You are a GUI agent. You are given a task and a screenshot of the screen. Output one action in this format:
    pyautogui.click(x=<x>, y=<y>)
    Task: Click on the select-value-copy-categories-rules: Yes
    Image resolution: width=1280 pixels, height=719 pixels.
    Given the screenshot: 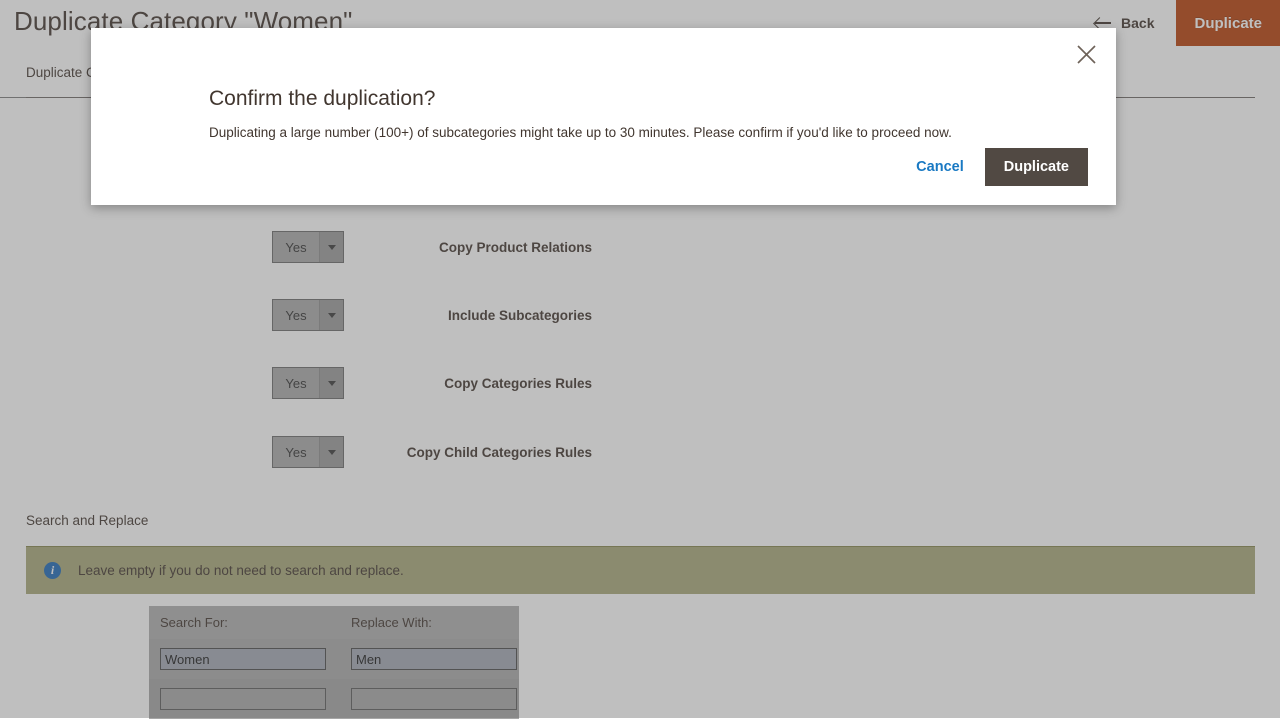 What is the action you would take?
    pyautogui.click(x=296, y=383)
    